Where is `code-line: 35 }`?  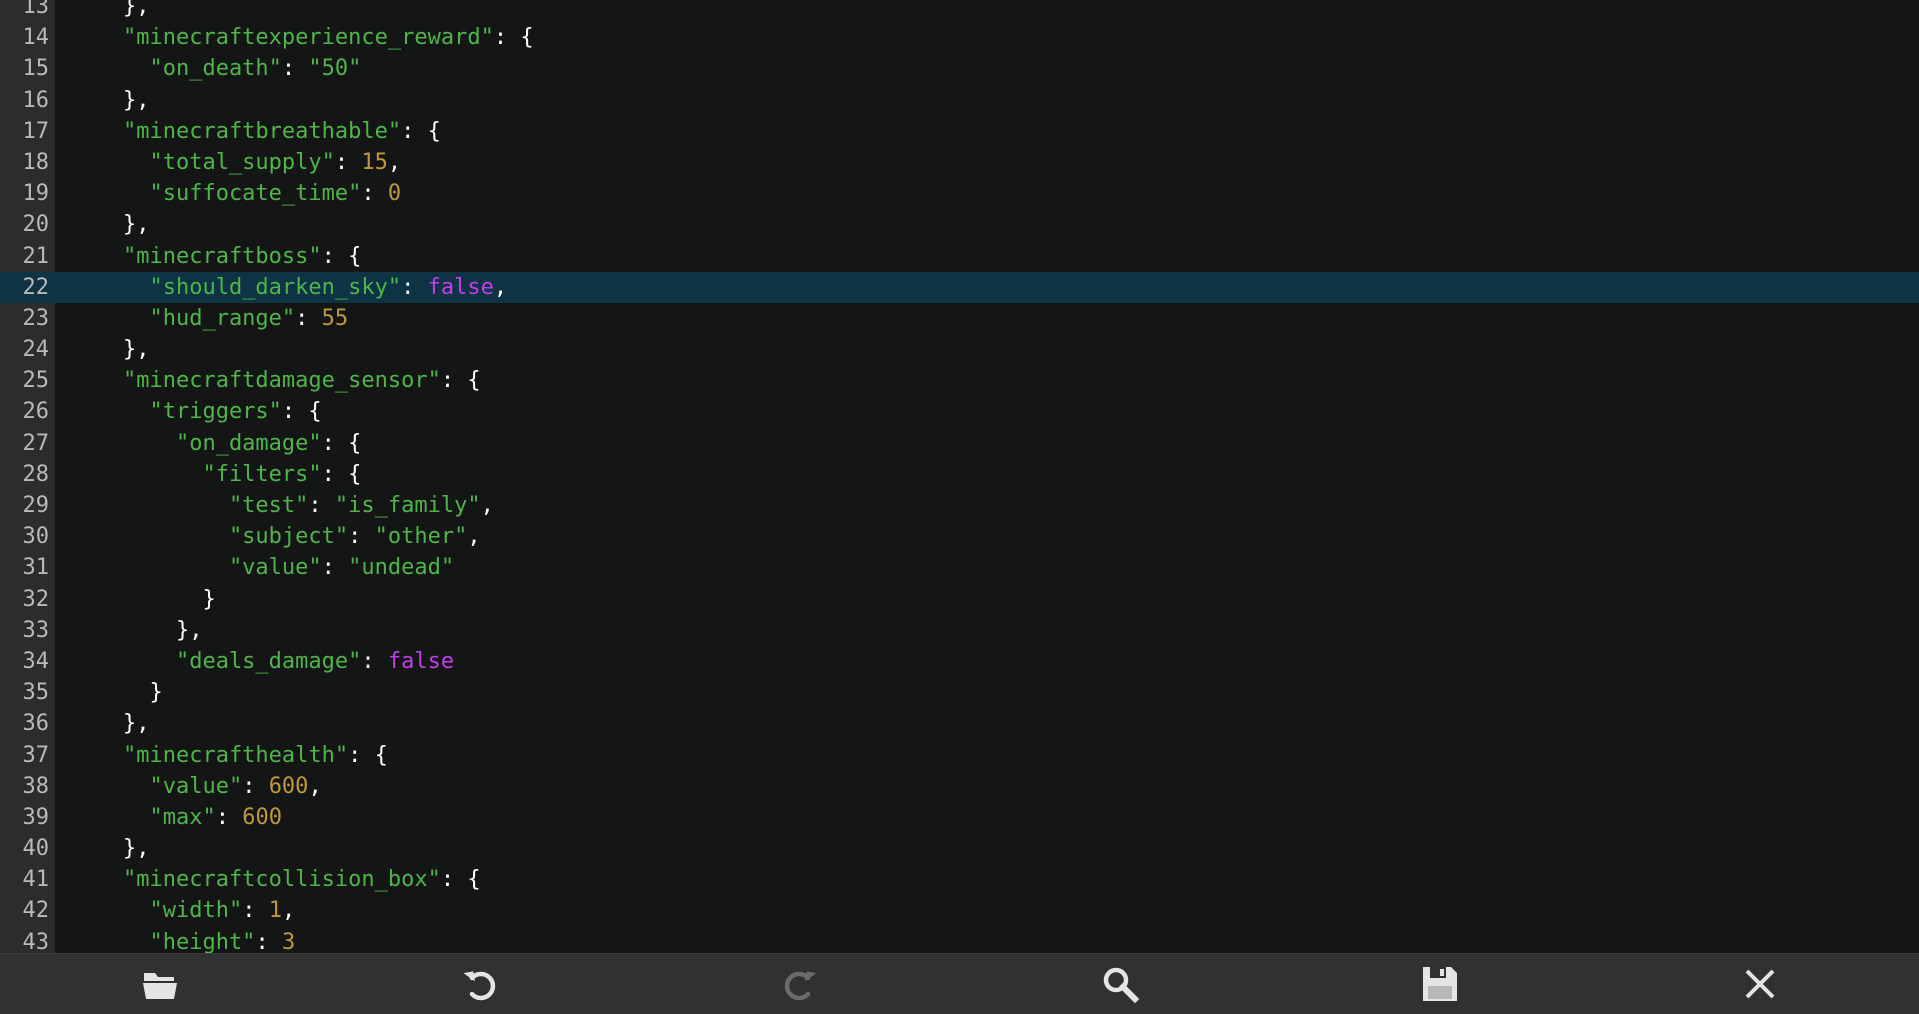 code-line: 35 } is located at coordinates (959, 692).